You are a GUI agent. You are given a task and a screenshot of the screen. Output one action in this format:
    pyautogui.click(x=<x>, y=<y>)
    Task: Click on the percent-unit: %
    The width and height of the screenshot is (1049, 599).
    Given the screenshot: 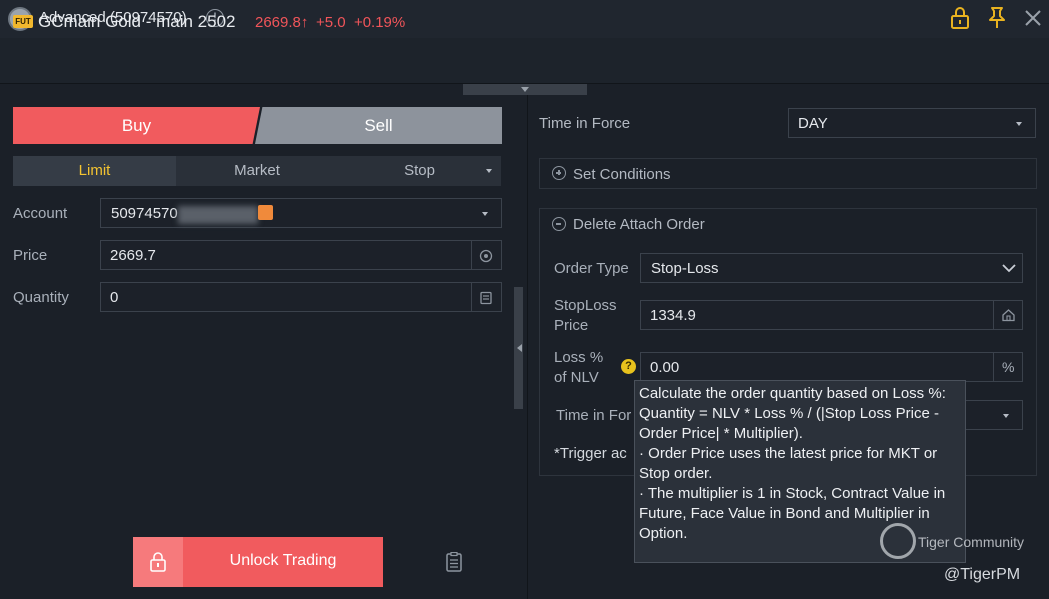 What is the action you would take?
    pyautogui.click(x=1008, y=367)
    